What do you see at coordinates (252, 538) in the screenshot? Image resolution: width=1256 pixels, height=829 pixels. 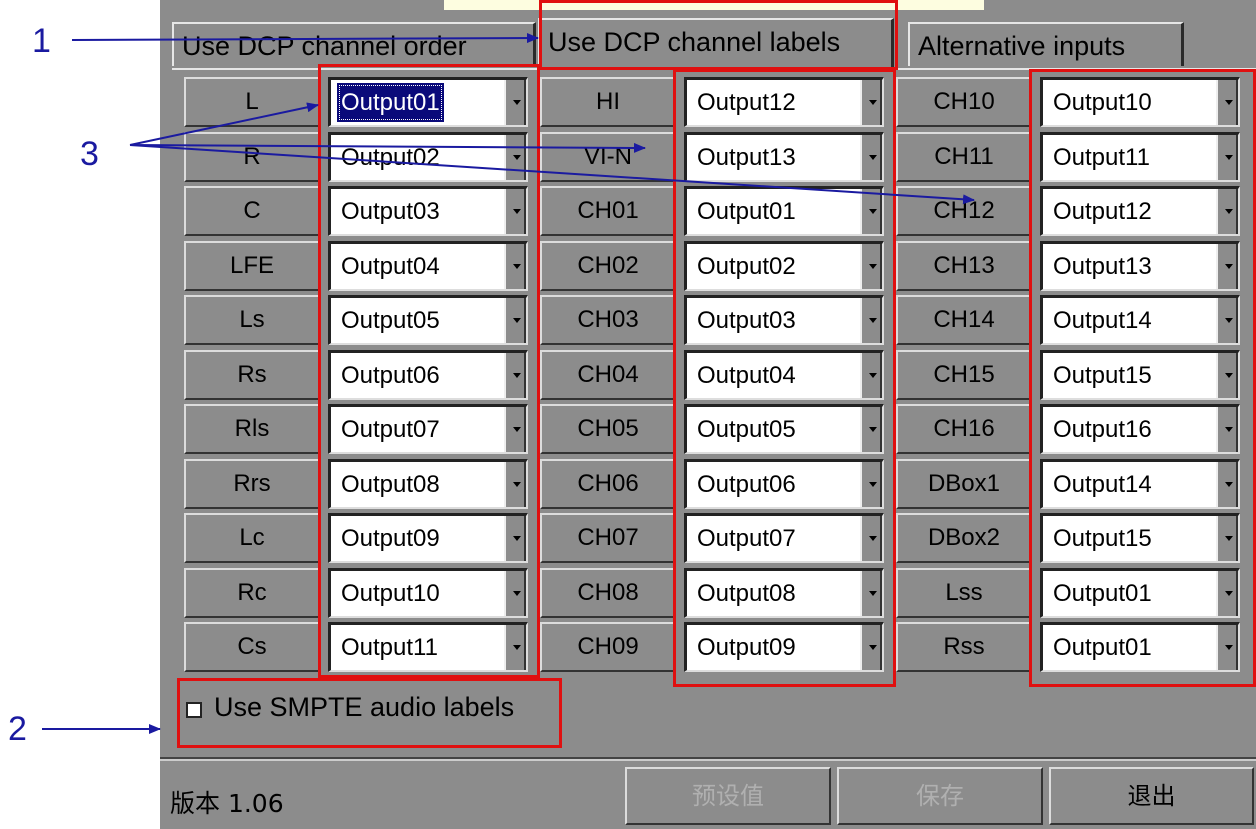 I see `channel-label: Lc` at bounding box center [252, 538].